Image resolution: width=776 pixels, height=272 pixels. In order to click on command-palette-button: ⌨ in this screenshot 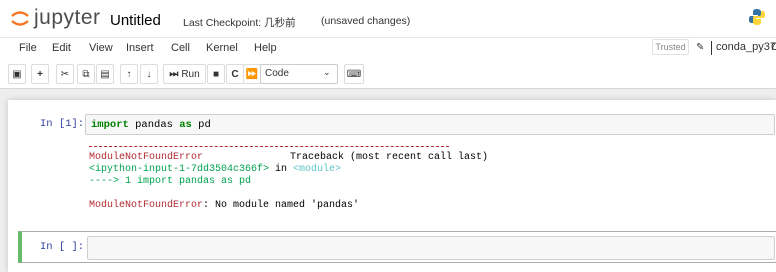, I will do `click(354, 74)`.